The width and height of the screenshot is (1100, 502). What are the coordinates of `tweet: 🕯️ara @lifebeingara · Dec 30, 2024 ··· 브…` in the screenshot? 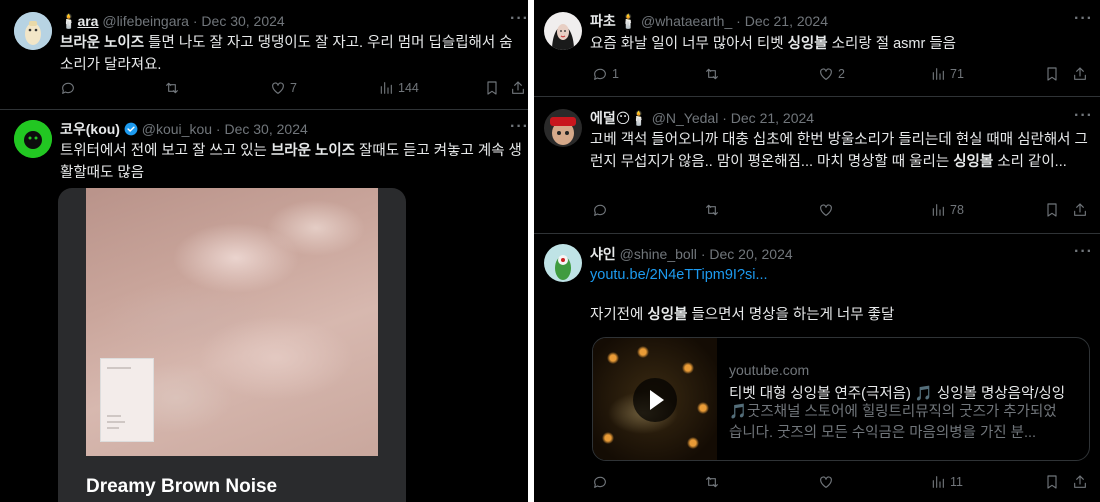 It's located at (264, 55).